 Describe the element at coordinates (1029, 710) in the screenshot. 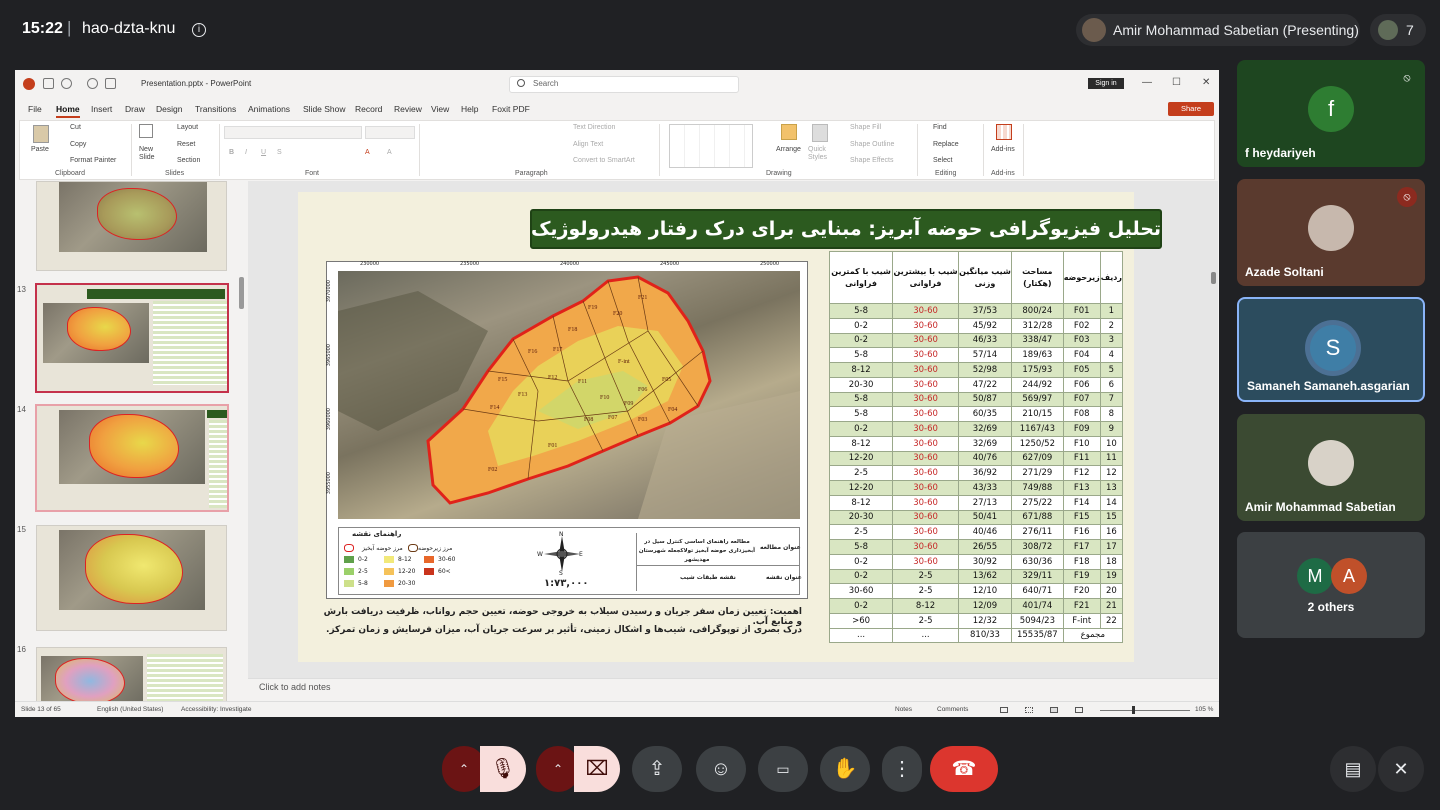

I see `slide-sorter-icon` at that location.